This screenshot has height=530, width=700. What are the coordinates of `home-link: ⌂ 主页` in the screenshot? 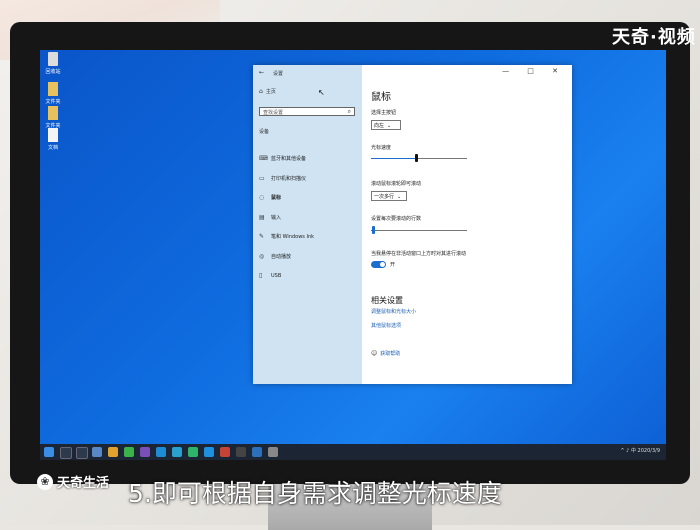 It's located at (267, 91).